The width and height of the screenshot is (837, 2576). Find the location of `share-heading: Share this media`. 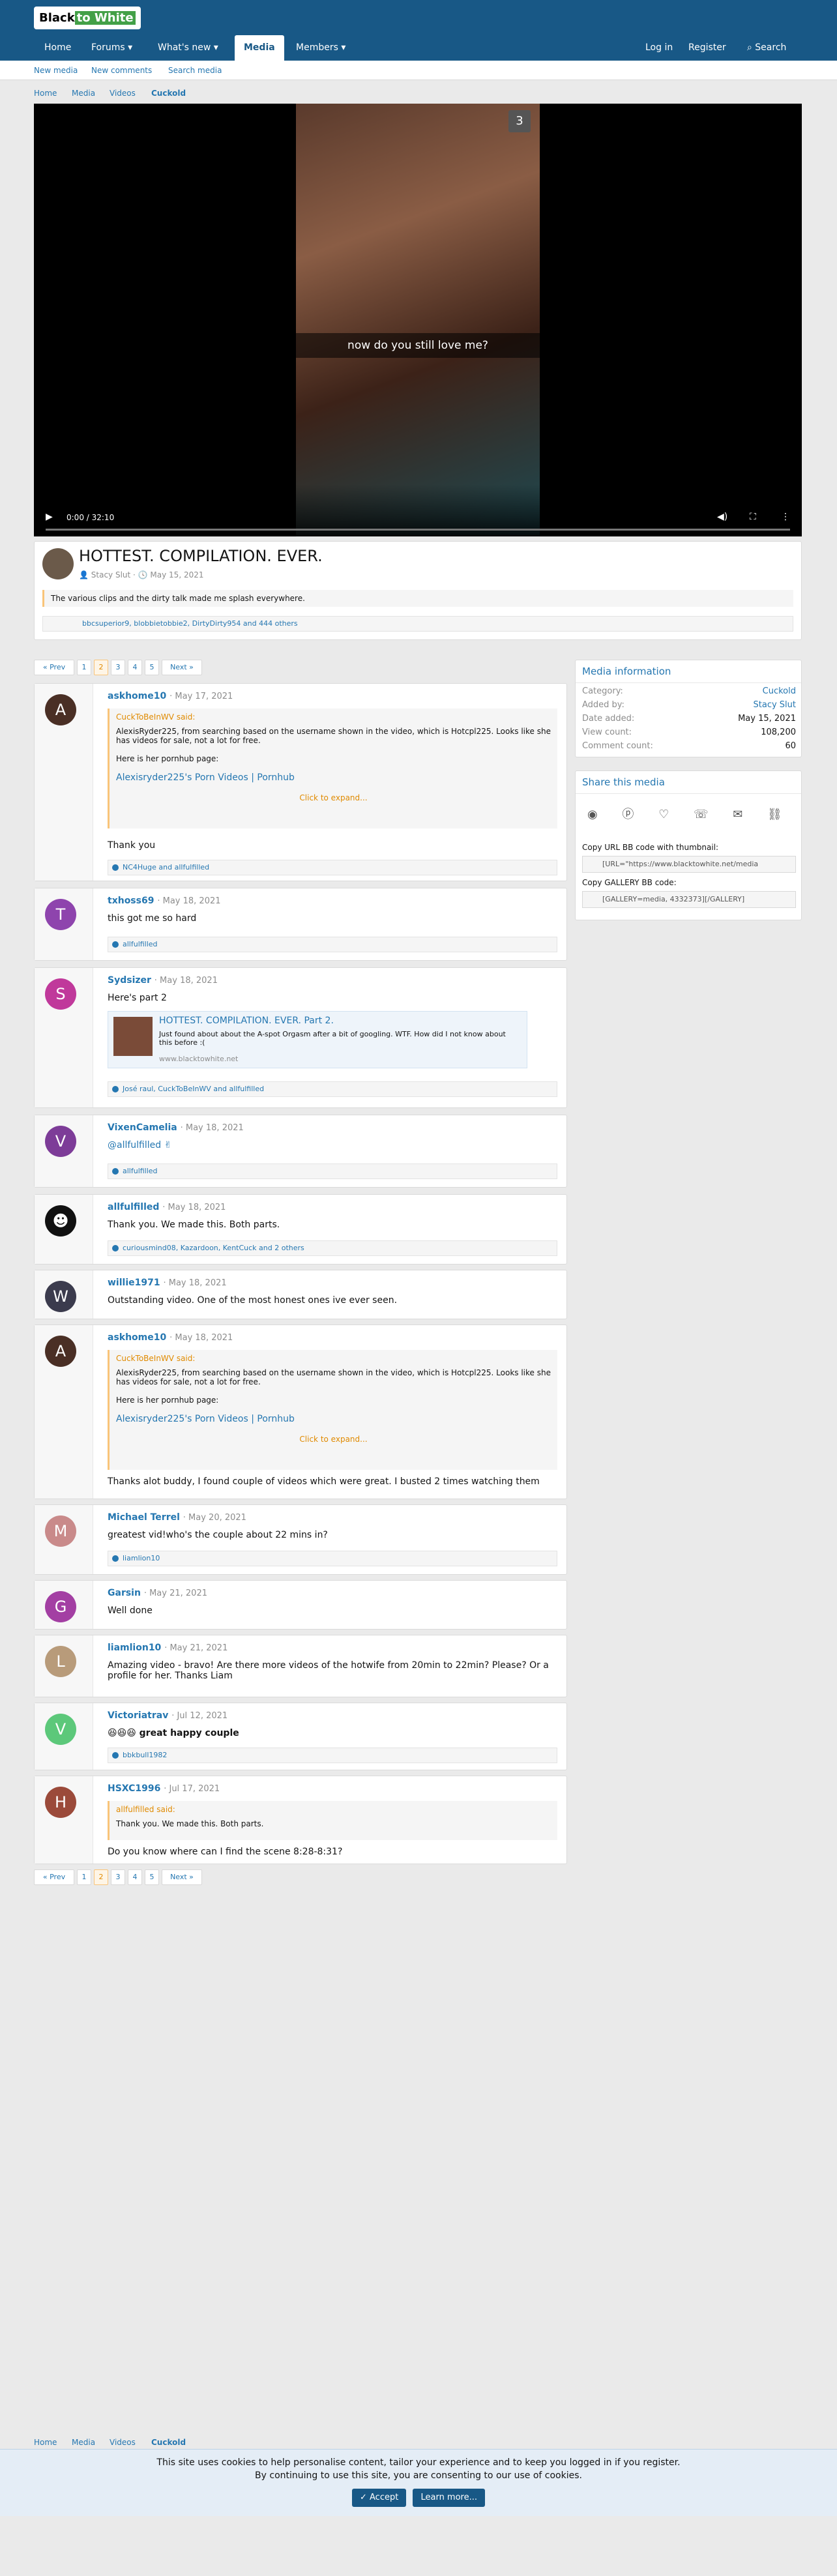

share-heading: Share this media is located at coordinates (689, 782).